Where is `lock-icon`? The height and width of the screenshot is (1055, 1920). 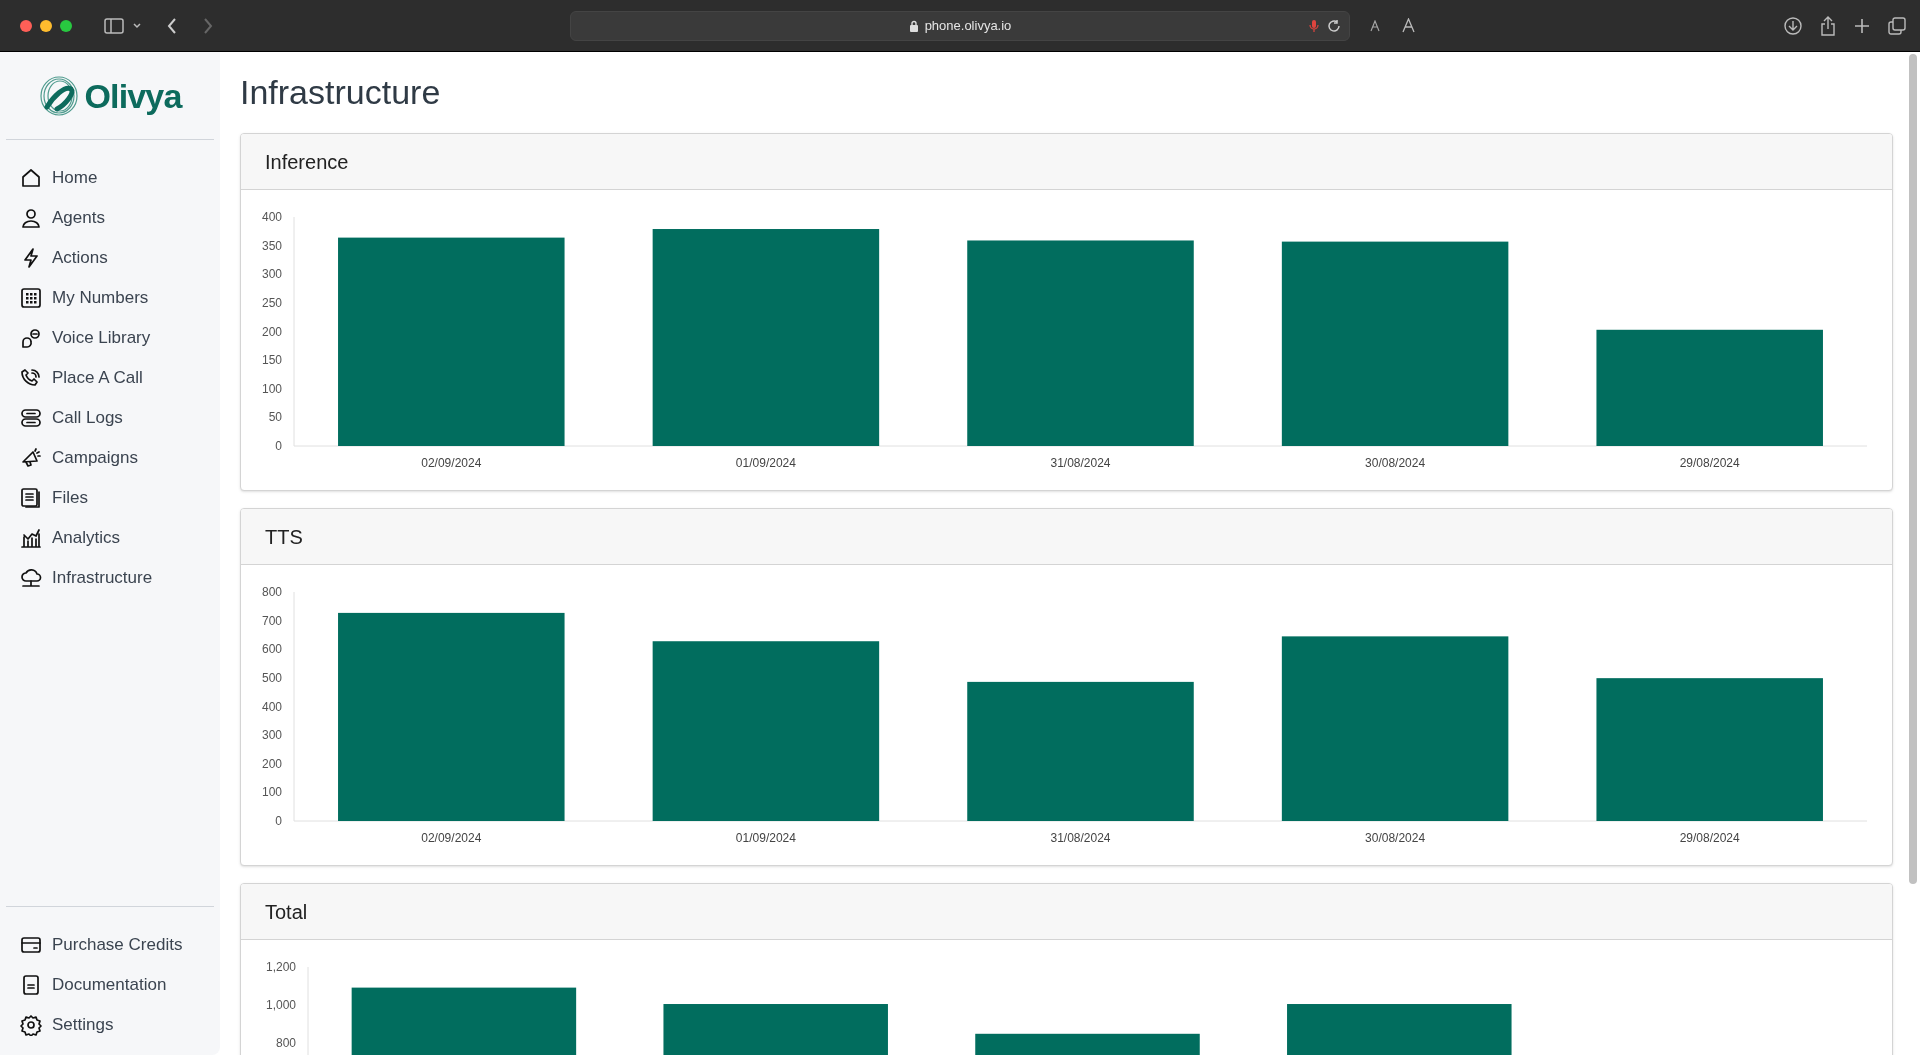
lock-icon is located at coordinates (913, 26).